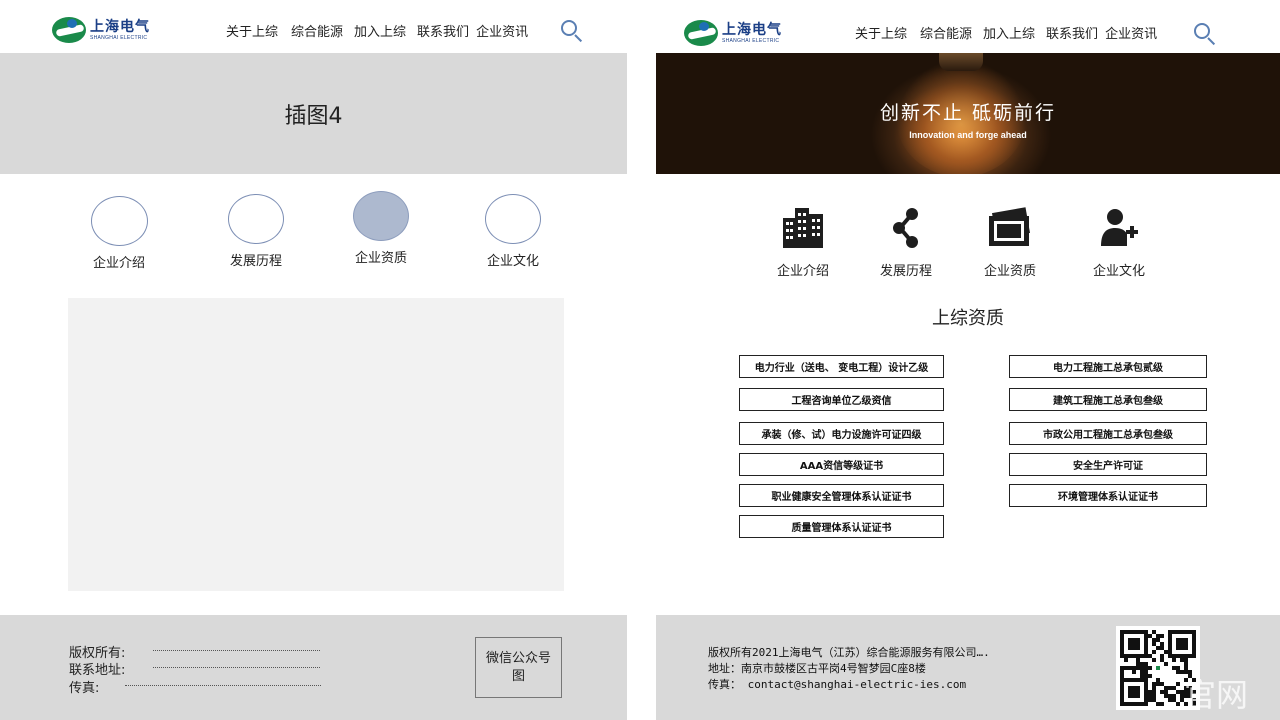 This screenshot has height=720, width=1280. Describe the element at coordinates (841, 495) in the screenshot. I see `cert-item: 职业健康安全管理体系认证证书` at that location.